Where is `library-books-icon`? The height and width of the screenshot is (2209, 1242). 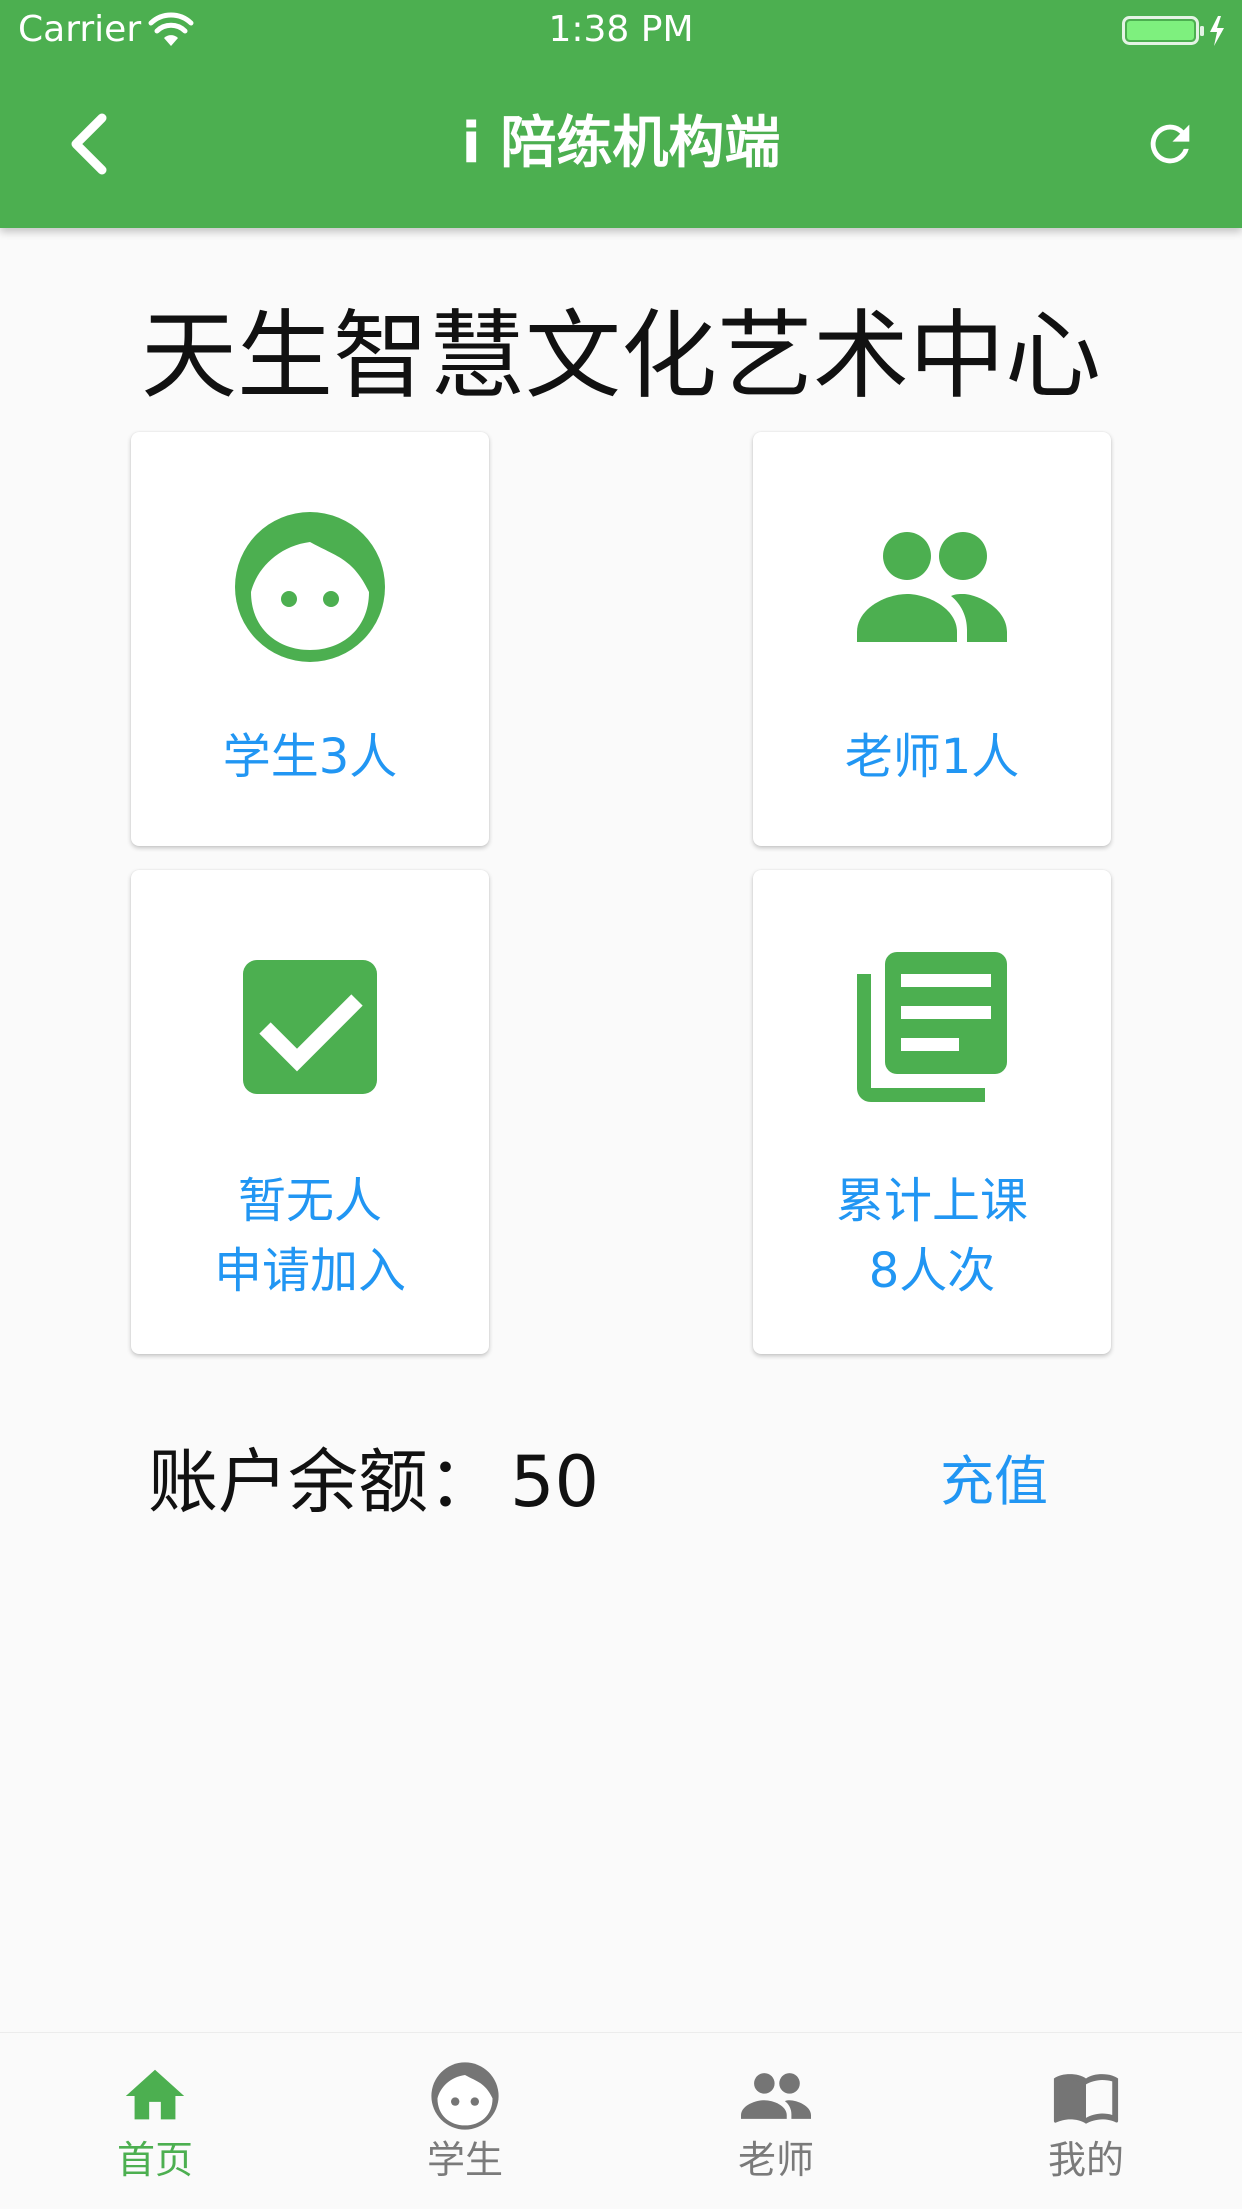 library-books-icon is located at coordinates (932, 1027).